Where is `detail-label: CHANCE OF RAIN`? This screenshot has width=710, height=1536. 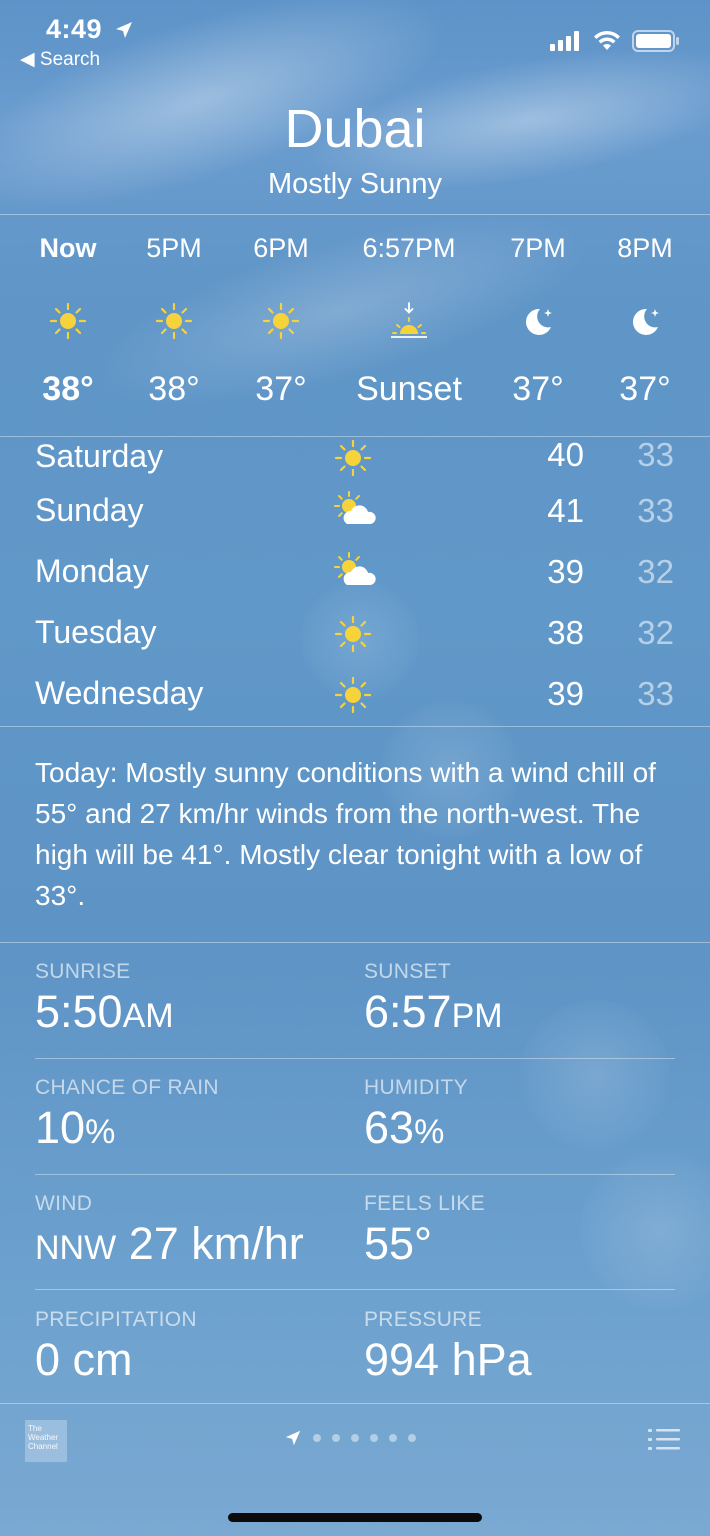
detail-label: CHANCE OF RAIN is located at coordinates (127, 1087).